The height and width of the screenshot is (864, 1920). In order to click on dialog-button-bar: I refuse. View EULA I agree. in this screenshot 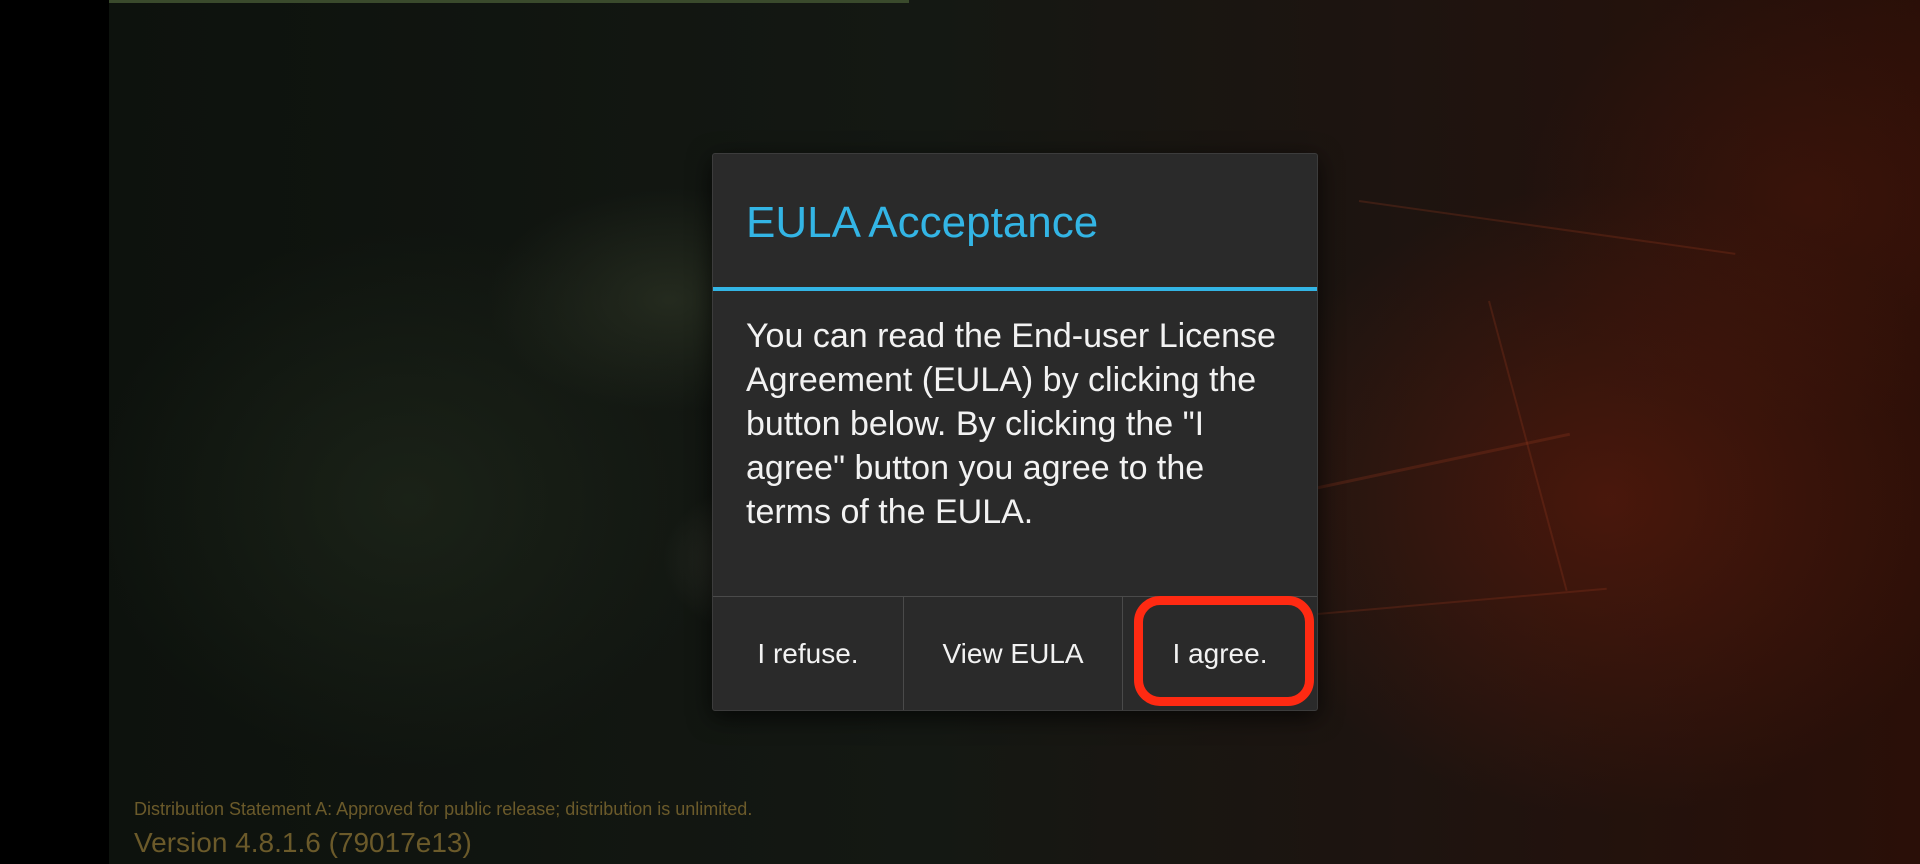, I will do `click(1015, 653)`.